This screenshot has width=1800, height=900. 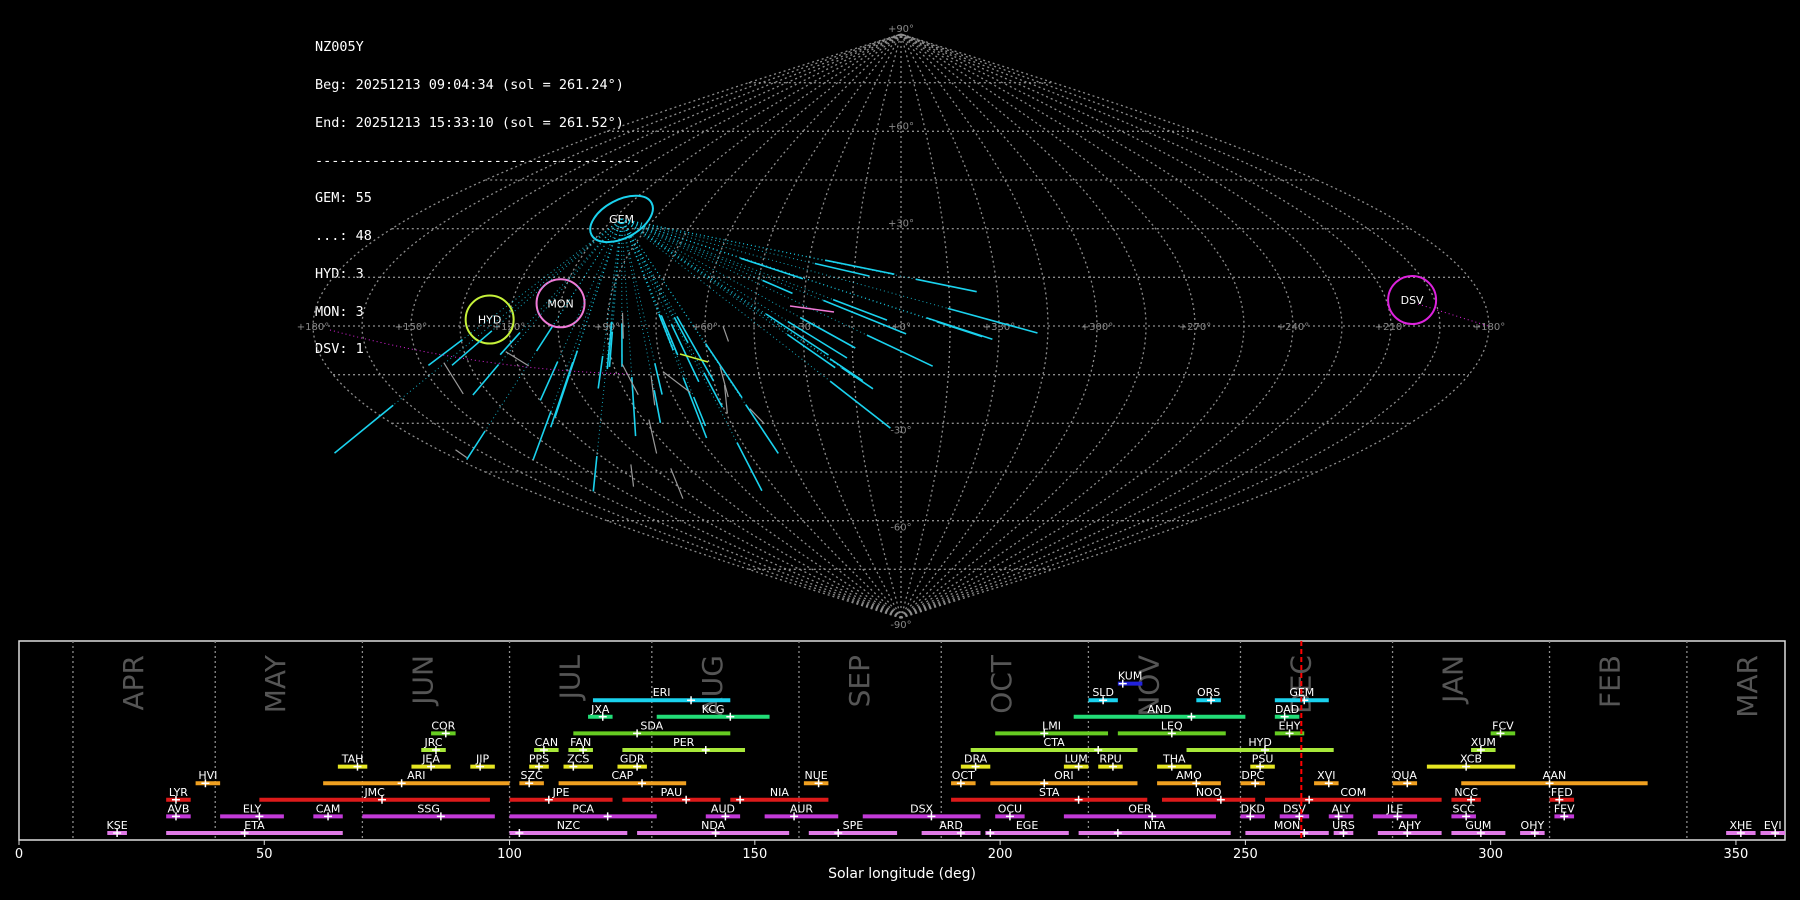 I want to click on shower-peak-pca, so click(x=607, y=816).